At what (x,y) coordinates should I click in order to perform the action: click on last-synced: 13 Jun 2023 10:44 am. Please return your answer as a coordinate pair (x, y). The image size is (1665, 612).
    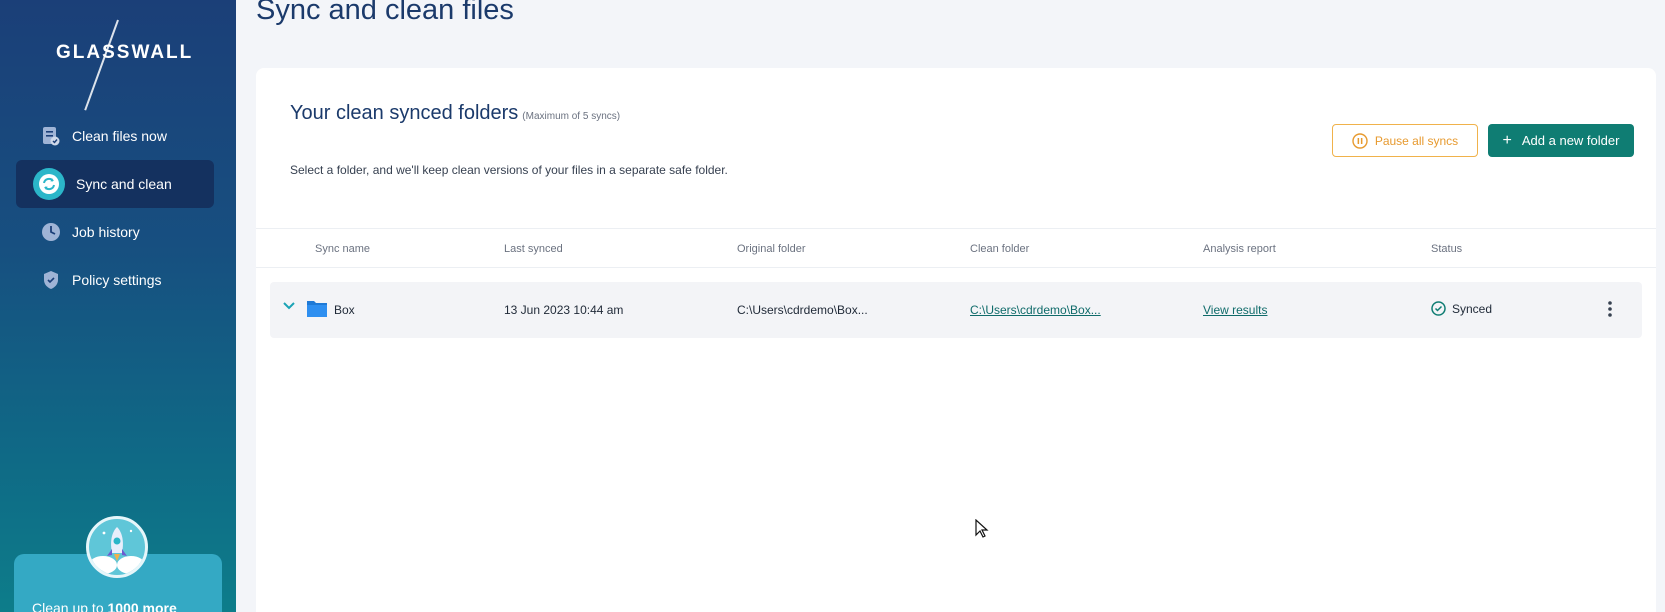
    Looking at the image, I should click on (564, 310).